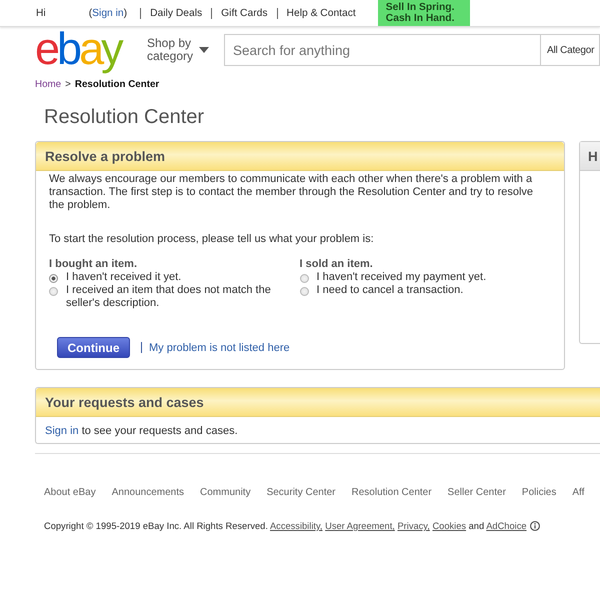  Describe the element at coordinates (93, 347) in the screenshot. I see `continue-button: Continue` at that location.